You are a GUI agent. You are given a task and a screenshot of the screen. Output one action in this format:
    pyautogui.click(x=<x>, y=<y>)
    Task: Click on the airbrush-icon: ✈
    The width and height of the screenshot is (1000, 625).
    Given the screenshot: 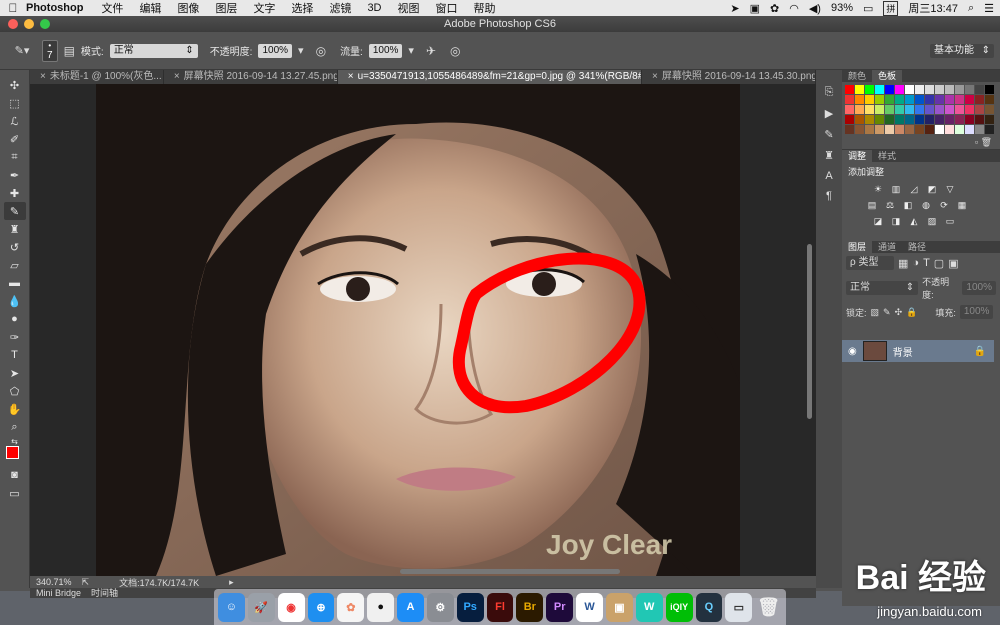 What is the action you would take?
    pyautogui.click(x=431, y=51)
    